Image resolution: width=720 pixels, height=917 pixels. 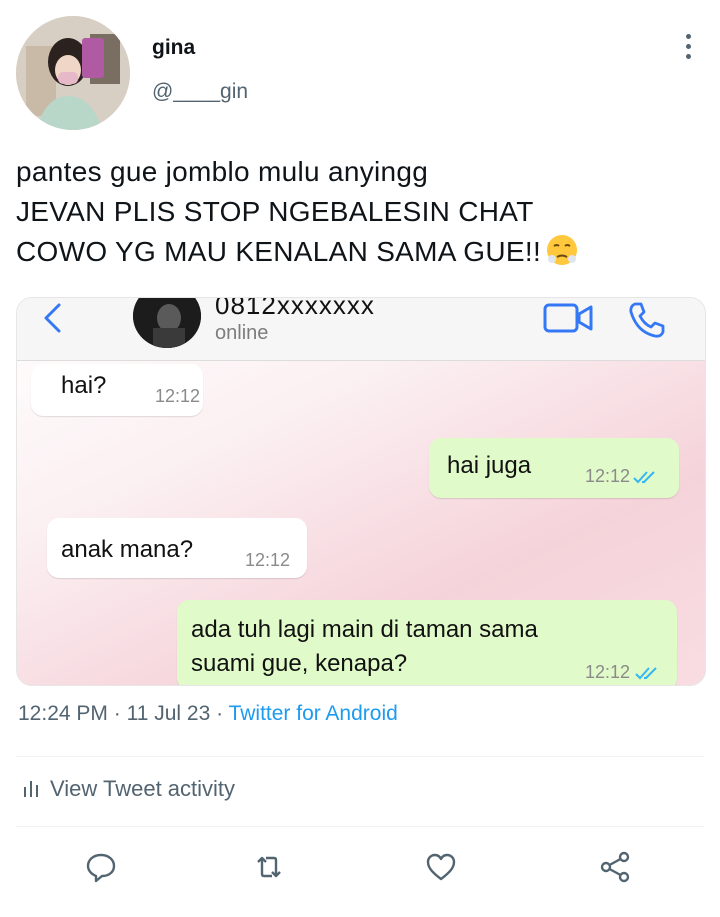 I want to click on message-text: hai juga, so click(x=489, y=465).